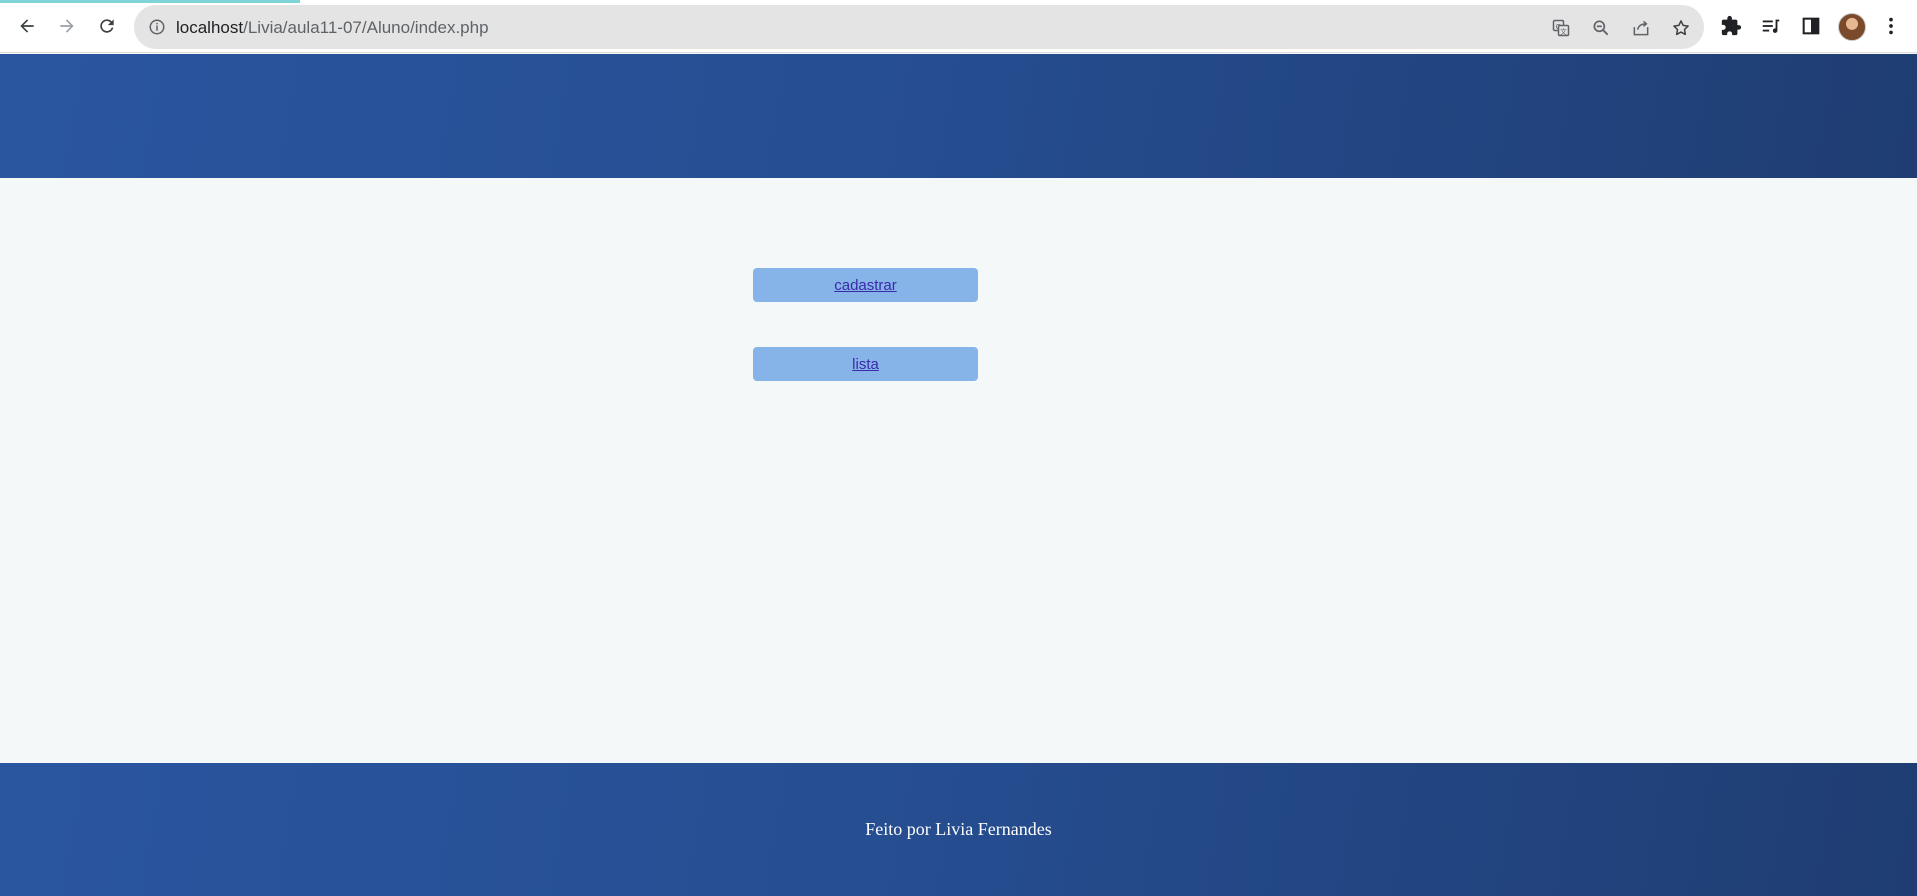 The image size is (1917, 896). I want to click on puzzle-icon, so click(1731, 25).